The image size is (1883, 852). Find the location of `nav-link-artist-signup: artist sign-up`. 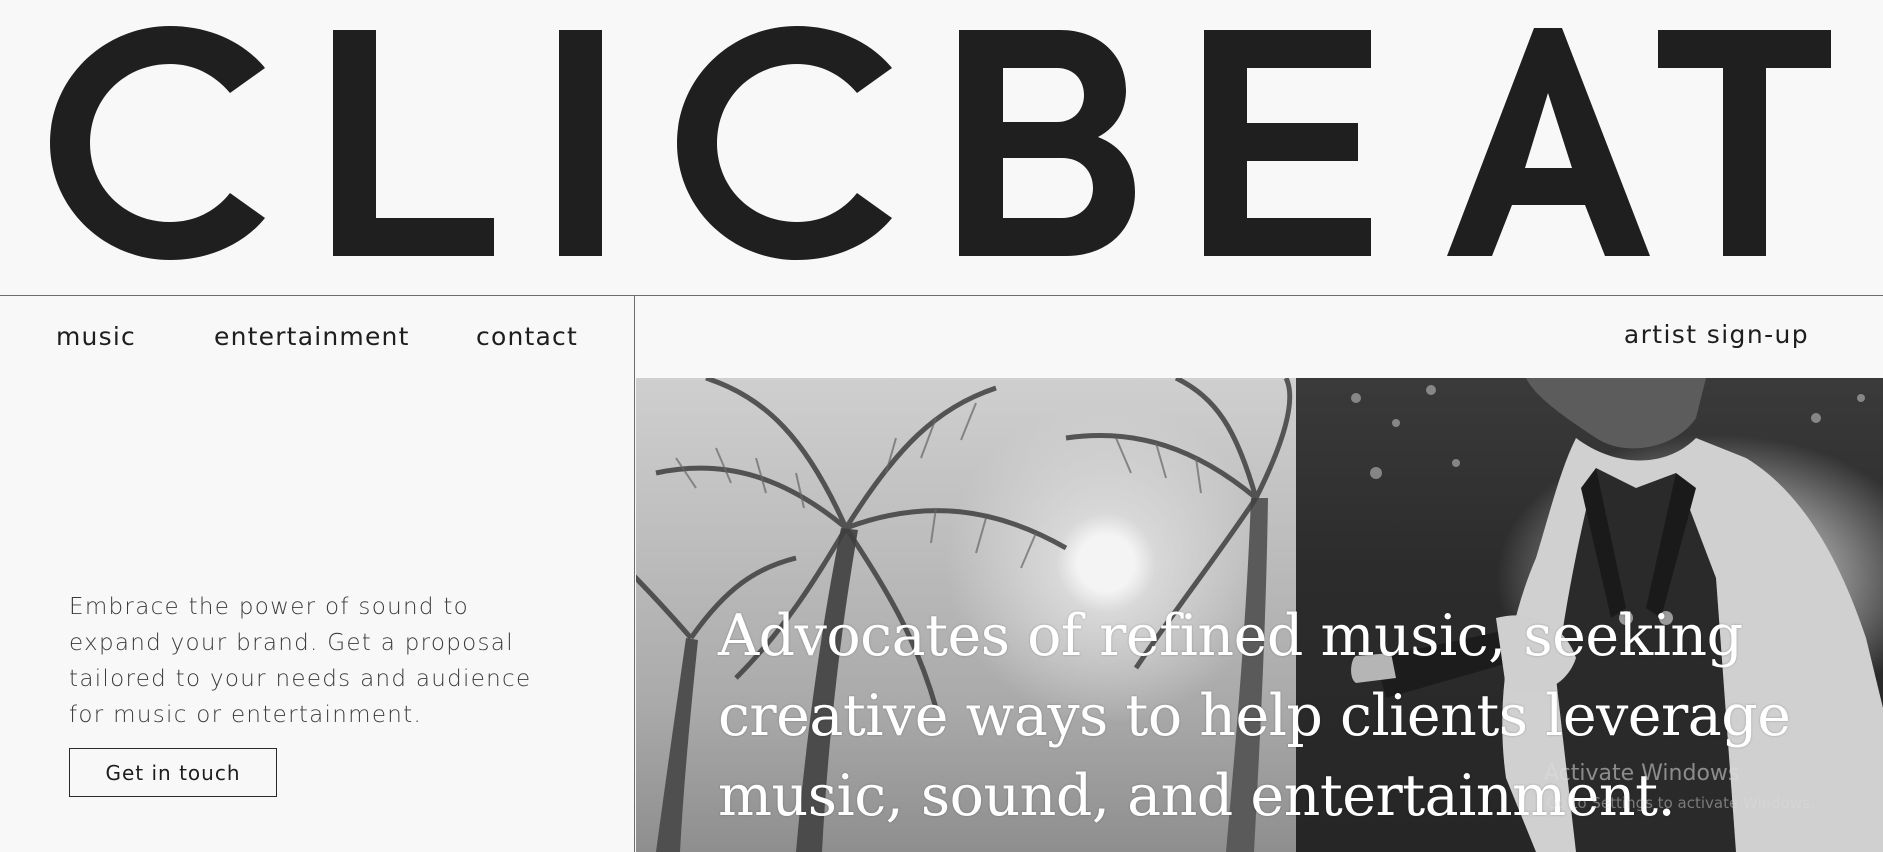

nav-link-artist-signup: artist sign-up is located at coordinates (1716, 334).